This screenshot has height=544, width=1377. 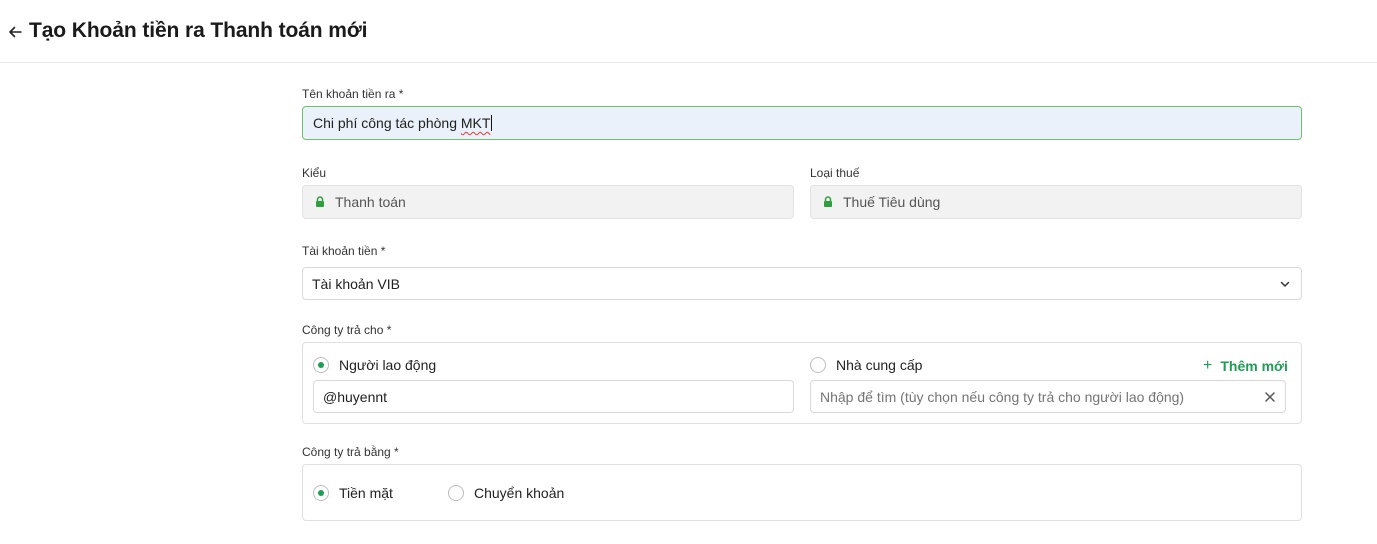 I want to click on pay-to-supplier-radio, so click(x=818, y=365).